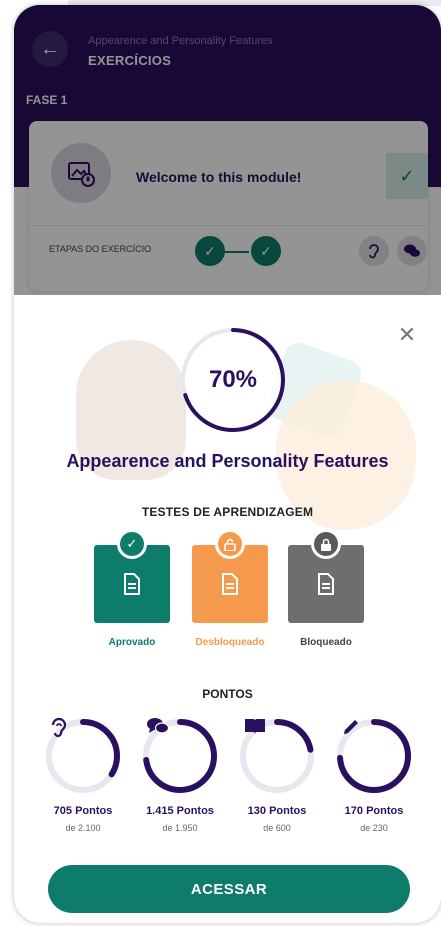  I want to click on tests-title: TESTES DE APRENDIZAGEM, so click(227, 512).